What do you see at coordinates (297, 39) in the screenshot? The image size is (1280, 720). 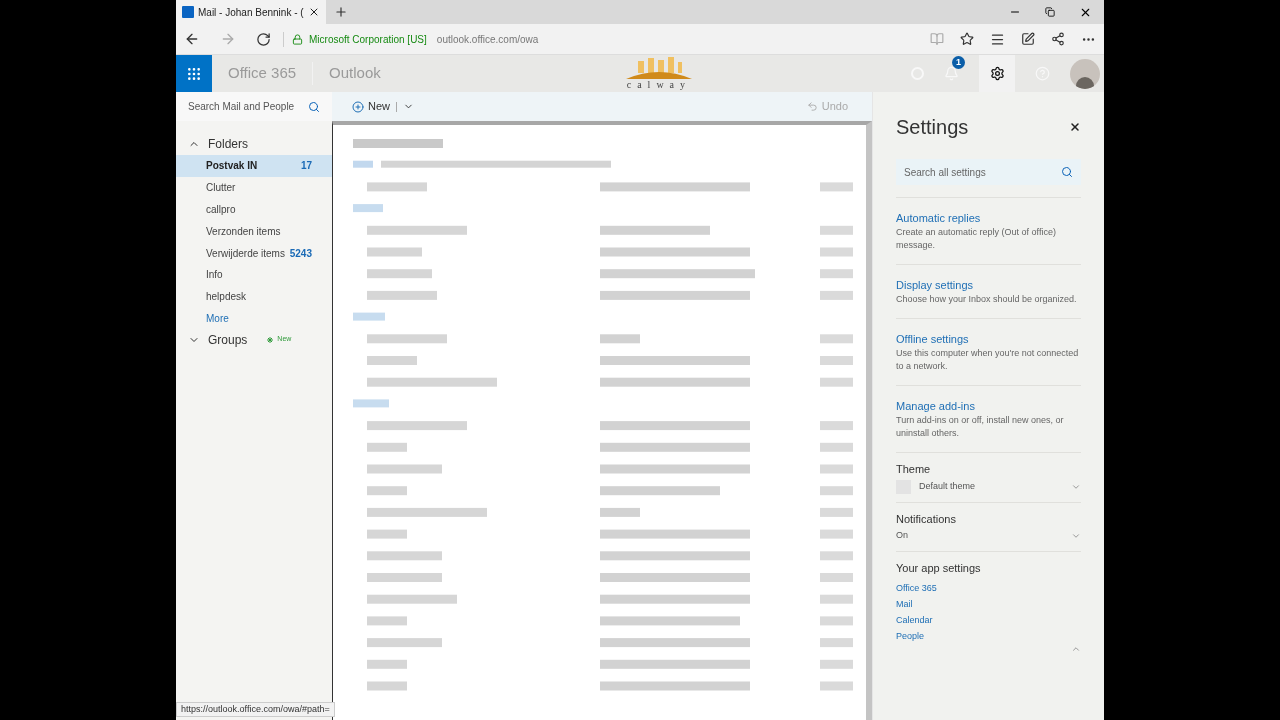 I see `lock-icon` at bounding box center [297, 39].